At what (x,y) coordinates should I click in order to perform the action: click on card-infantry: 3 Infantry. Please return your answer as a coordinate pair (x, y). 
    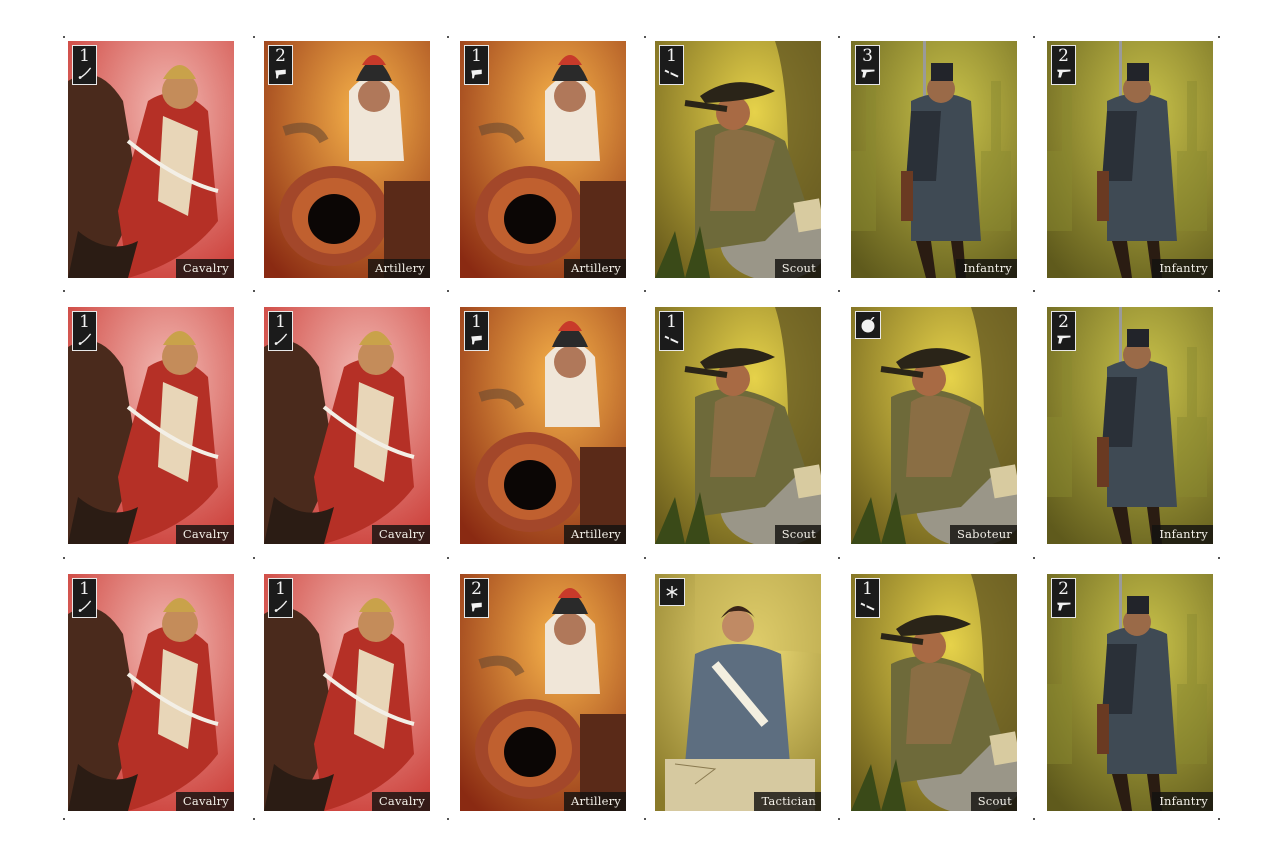
    Looking at the image, I should click on (934, 159).